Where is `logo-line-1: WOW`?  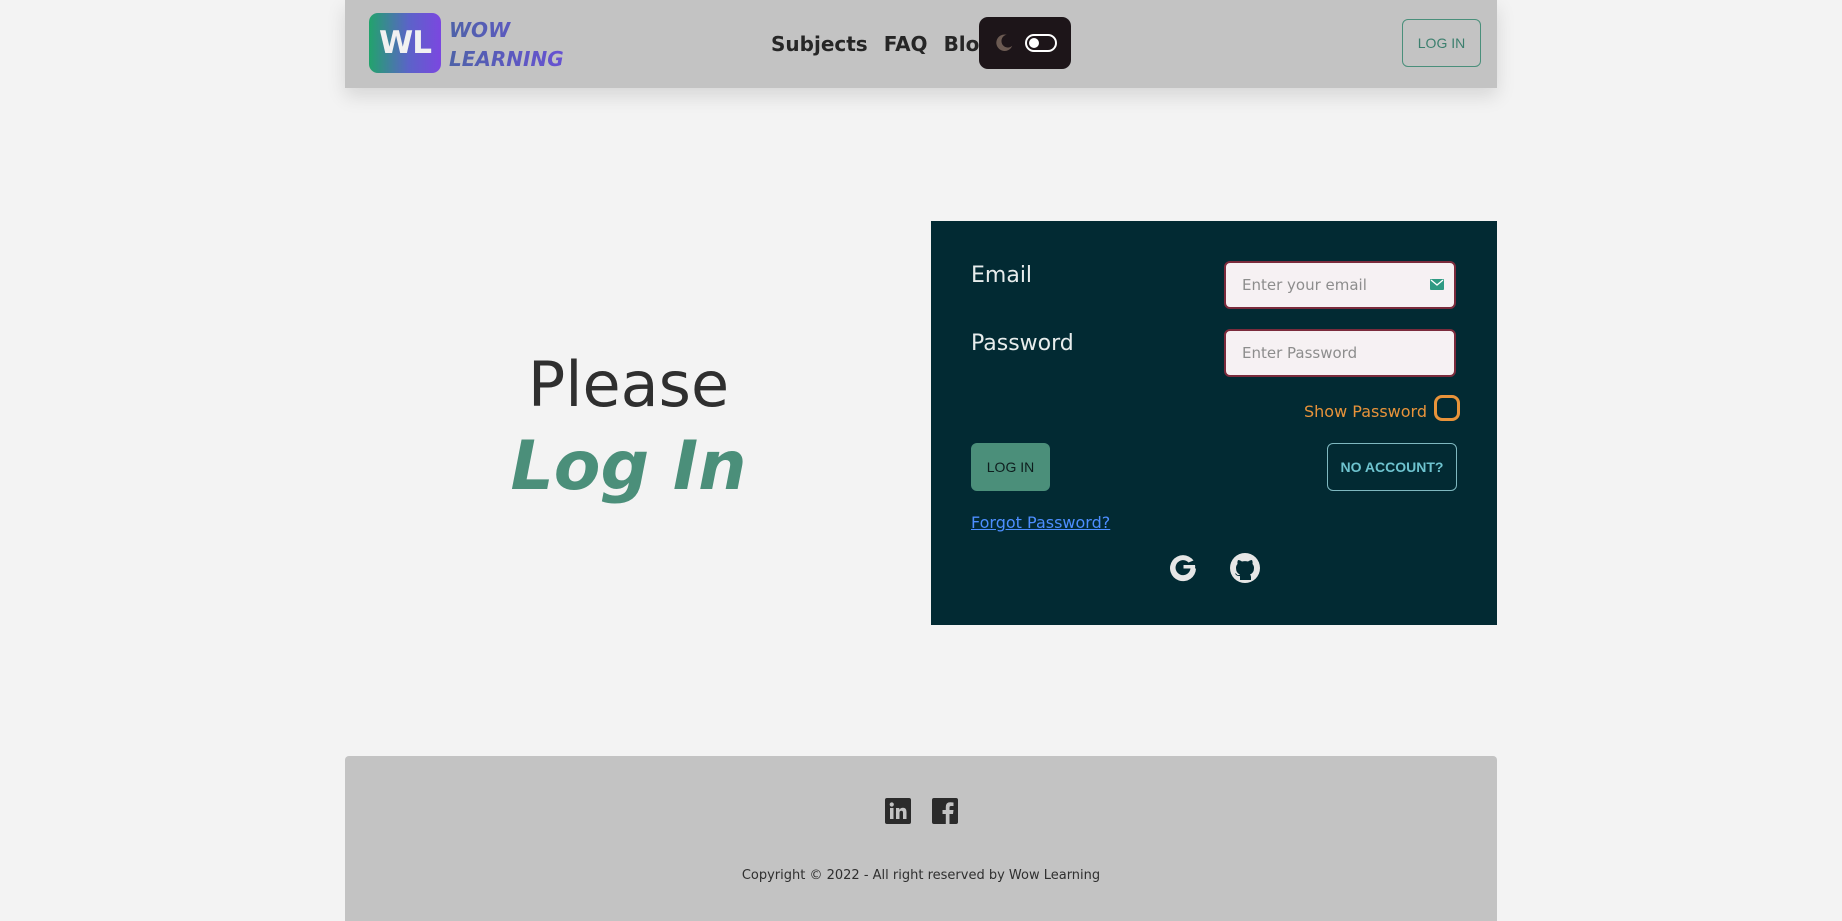 logo-line-1: WOW is located at coordinates (480, 30).